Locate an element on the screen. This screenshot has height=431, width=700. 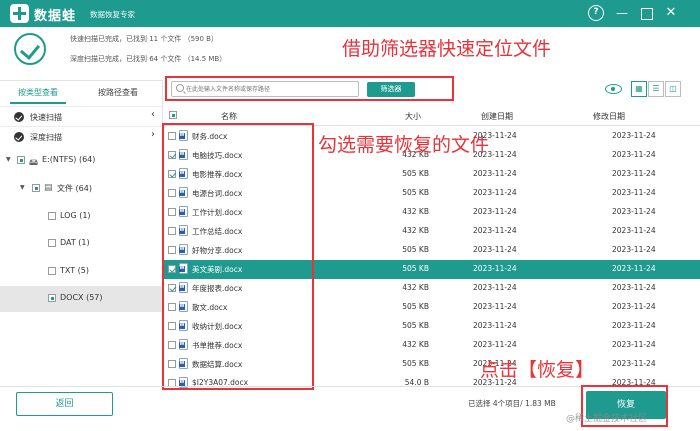
app-name: 数据蛙 is located at coordinates (55, 16).